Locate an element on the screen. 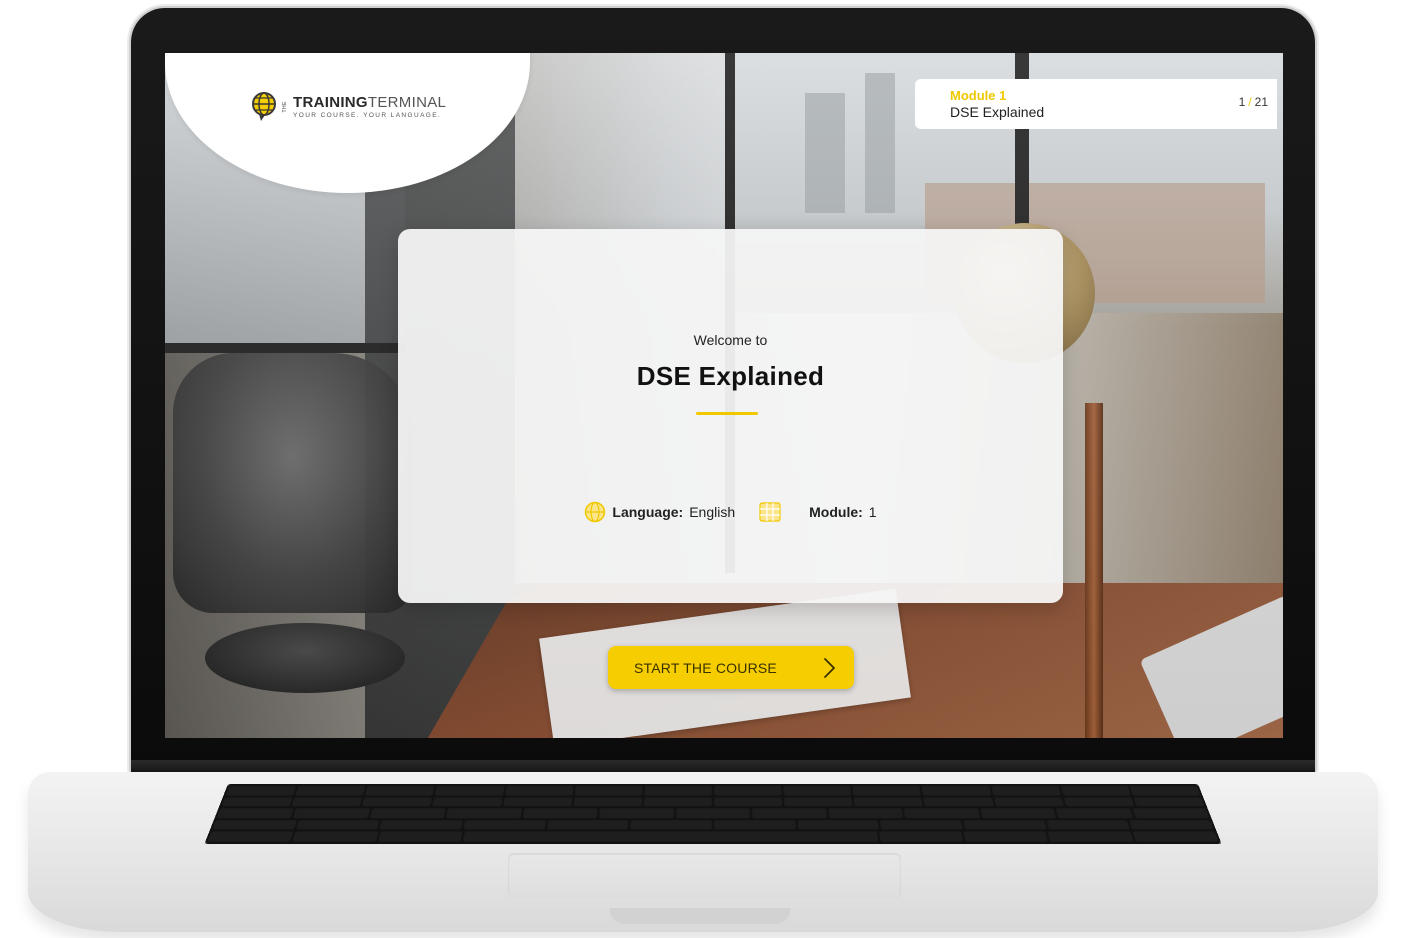 Image resolution: width=1404 pixels, height=938 pixels. laptop-base-notch is located at coordinates (700, 916).